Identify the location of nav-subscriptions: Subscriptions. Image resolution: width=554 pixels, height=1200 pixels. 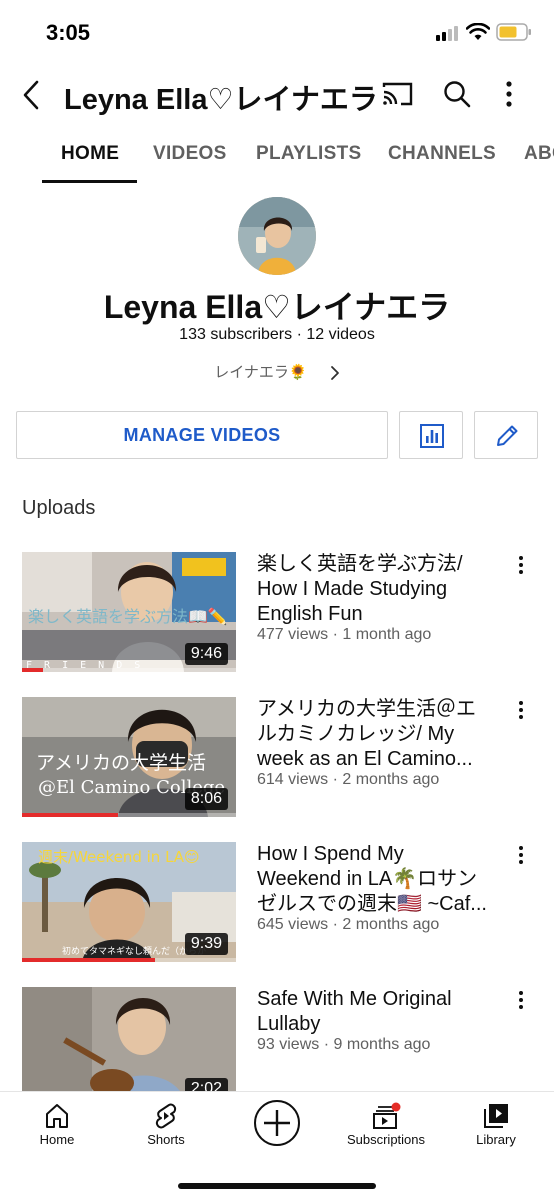
(386, 1124).